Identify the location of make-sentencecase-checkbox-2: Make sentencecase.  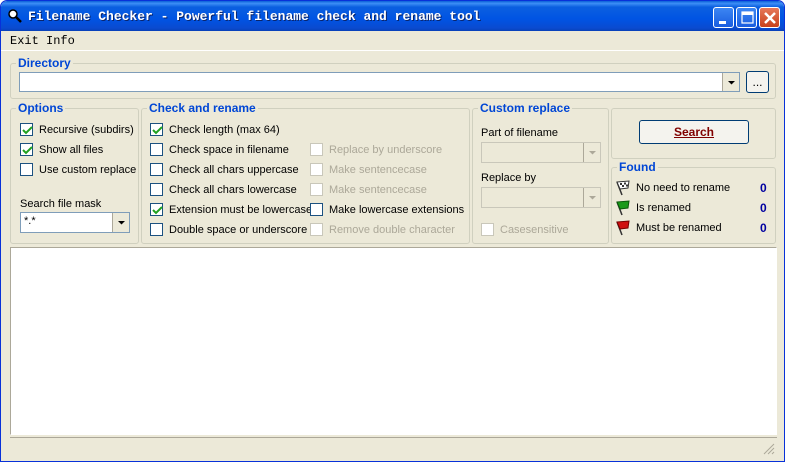
(368, 189).